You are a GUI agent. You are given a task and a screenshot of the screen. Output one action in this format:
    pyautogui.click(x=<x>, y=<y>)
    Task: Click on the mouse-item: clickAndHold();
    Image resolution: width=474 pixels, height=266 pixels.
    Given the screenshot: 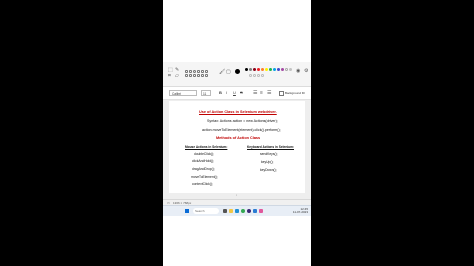 What is the action you would take?
    pyautogui.click(x=203, y=161)
    